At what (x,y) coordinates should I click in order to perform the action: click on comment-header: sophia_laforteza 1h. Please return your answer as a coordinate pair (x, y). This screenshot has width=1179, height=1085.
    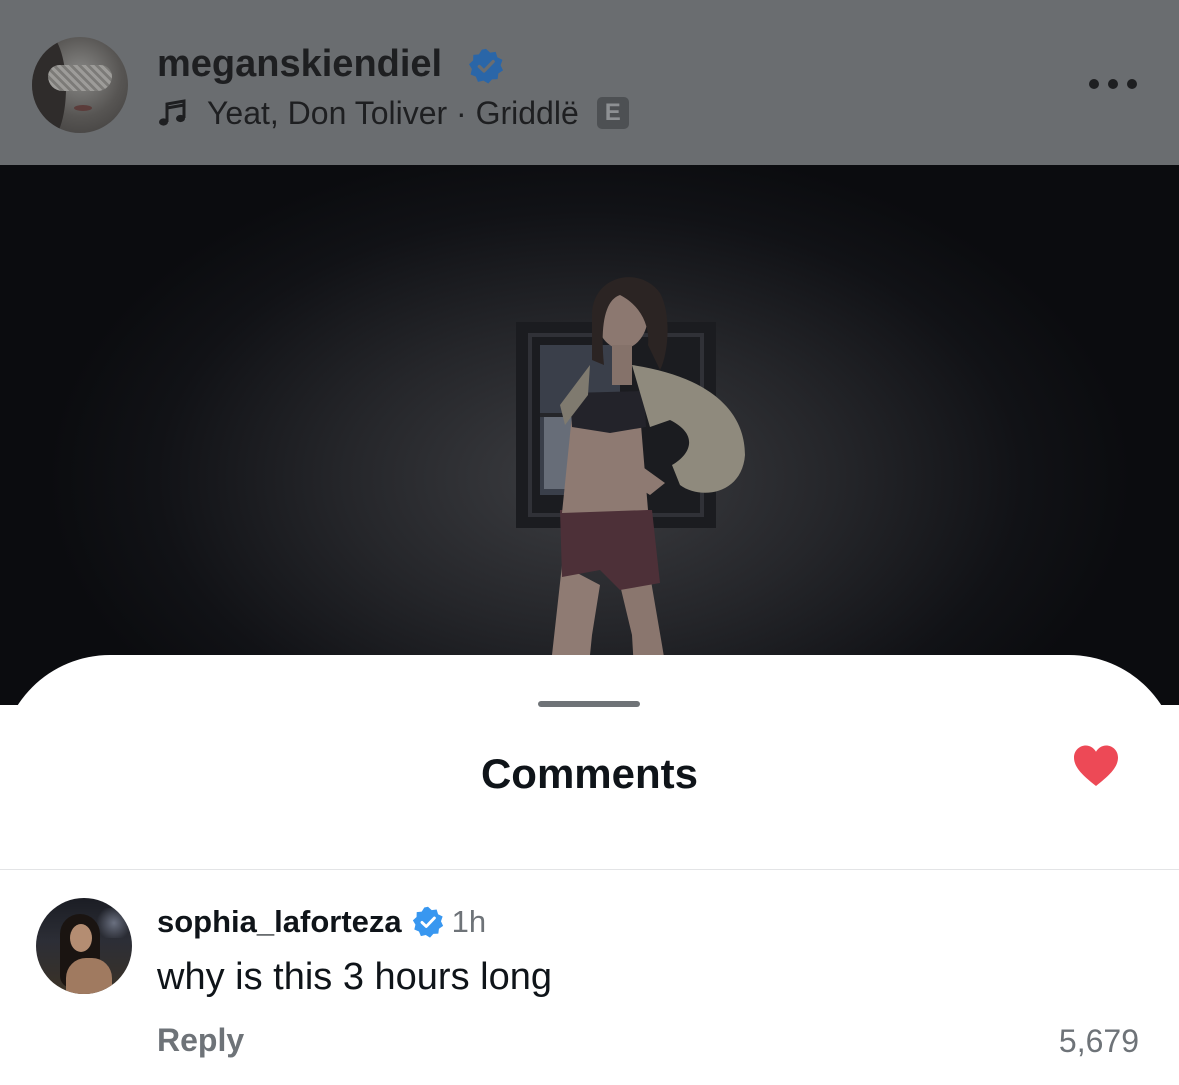
    Looking at the image, I should click on (321, 922).